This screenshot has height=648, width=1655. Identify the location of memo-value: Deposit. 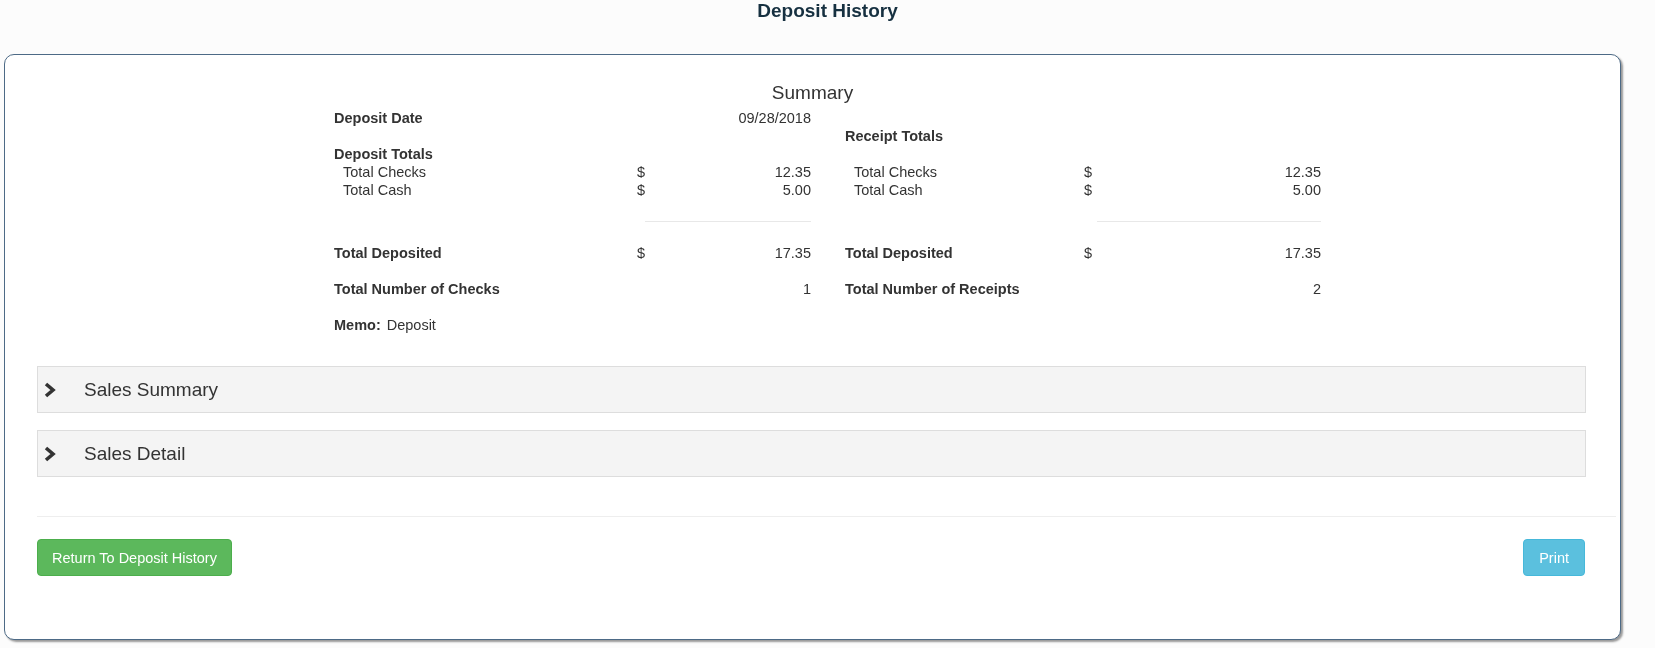
(411, 325).